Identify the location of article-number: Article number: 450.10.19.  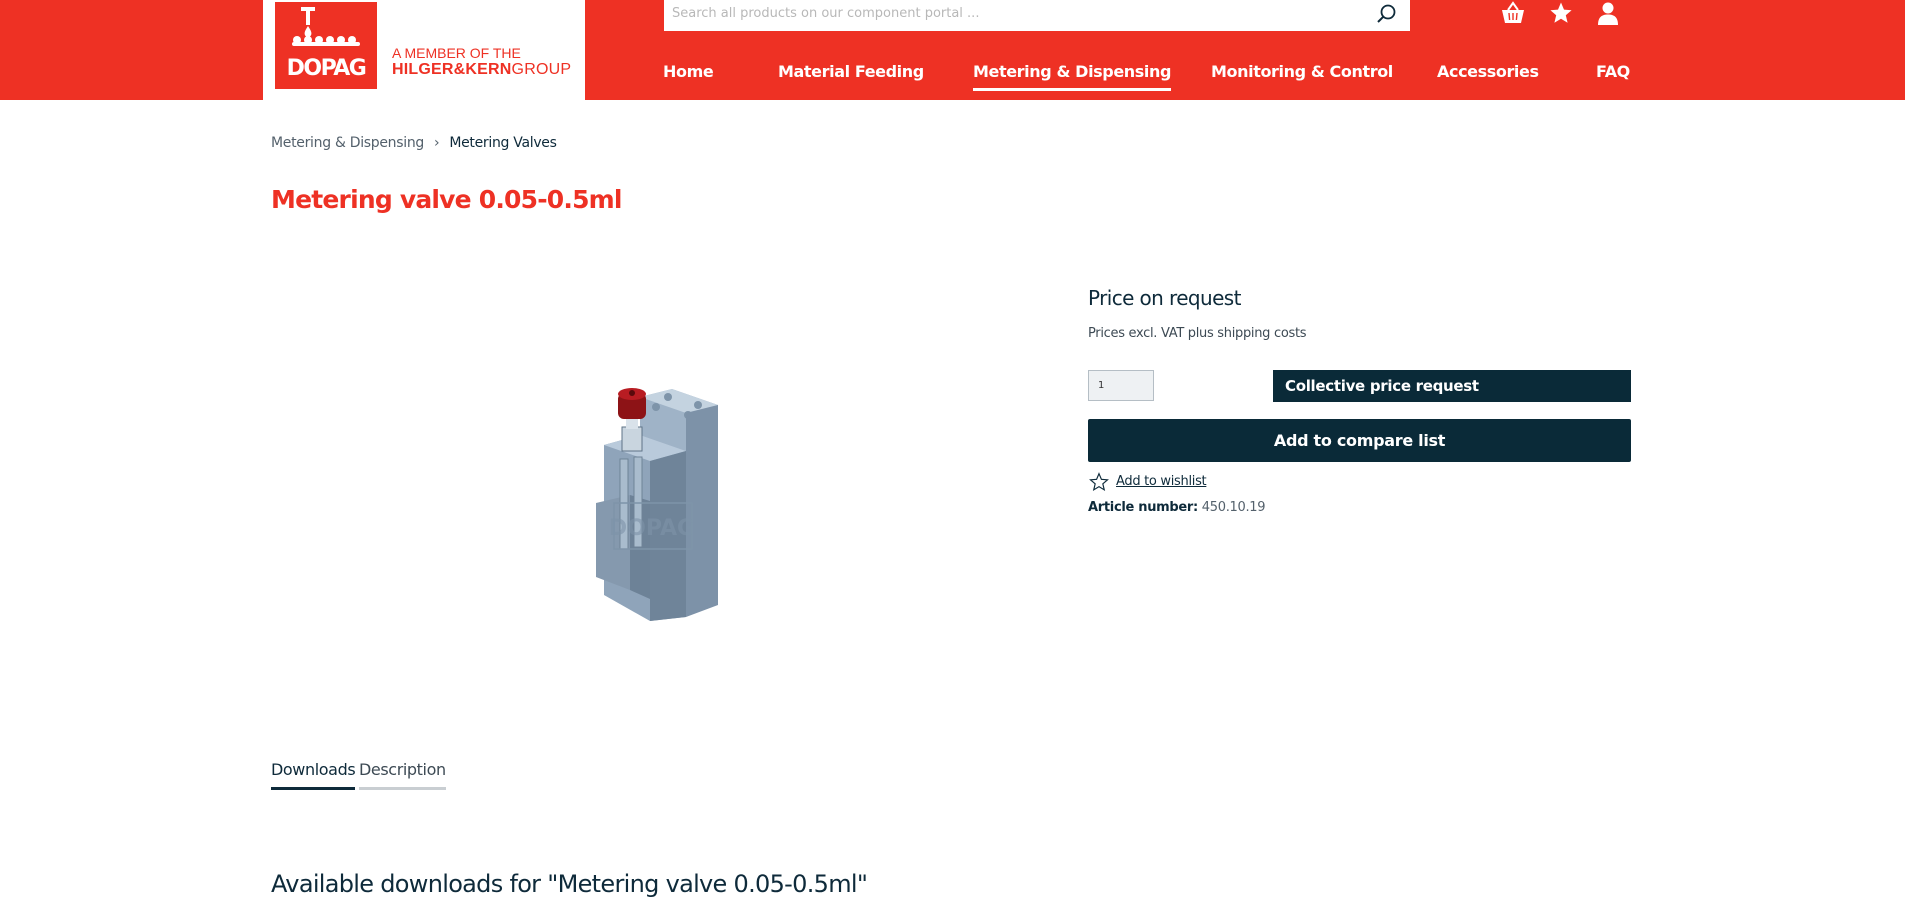
(1177, 507).